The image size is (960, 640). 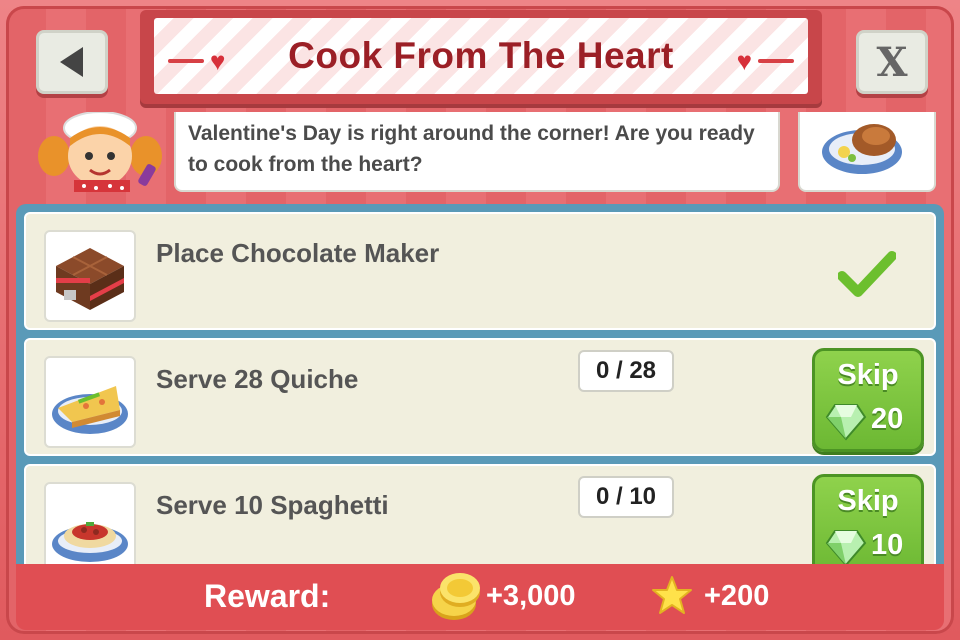 I want to click on roast-dish-icon, so click(x=862, y=149).